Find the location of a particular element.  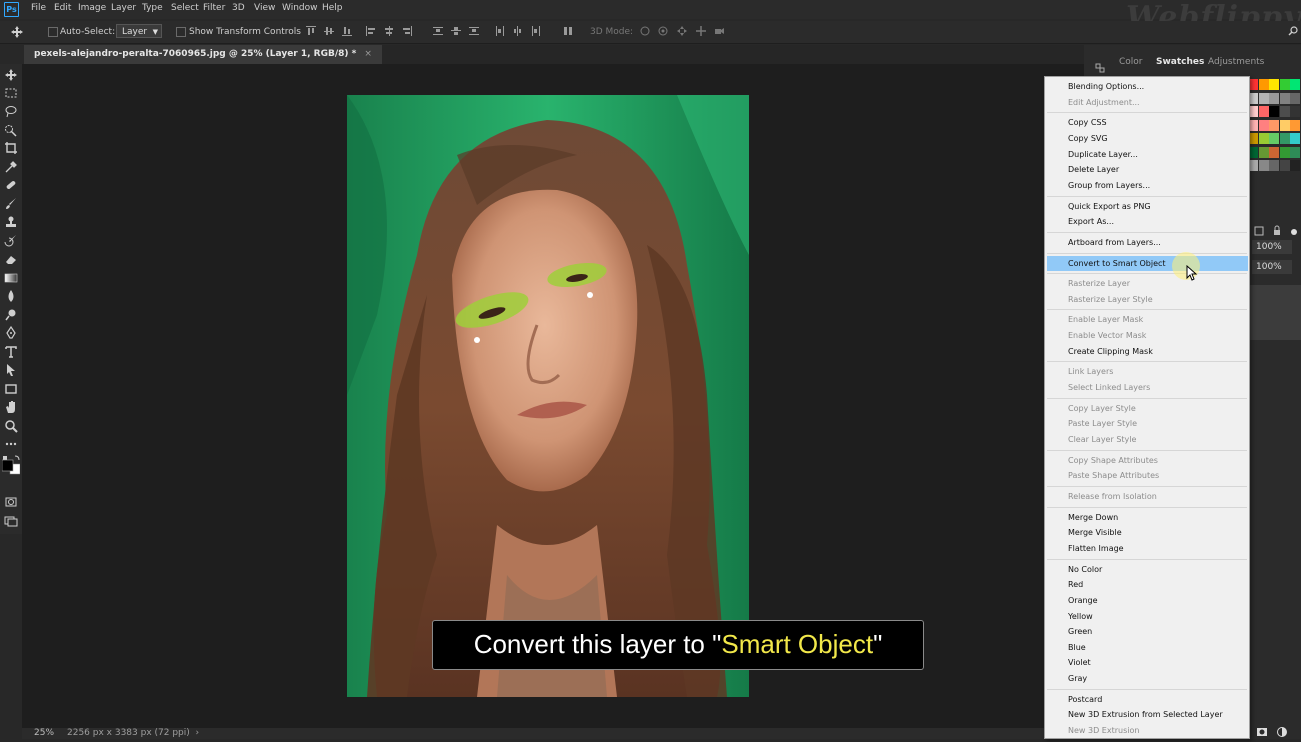

3d-pan-icon is located at coordinates (682, 31).